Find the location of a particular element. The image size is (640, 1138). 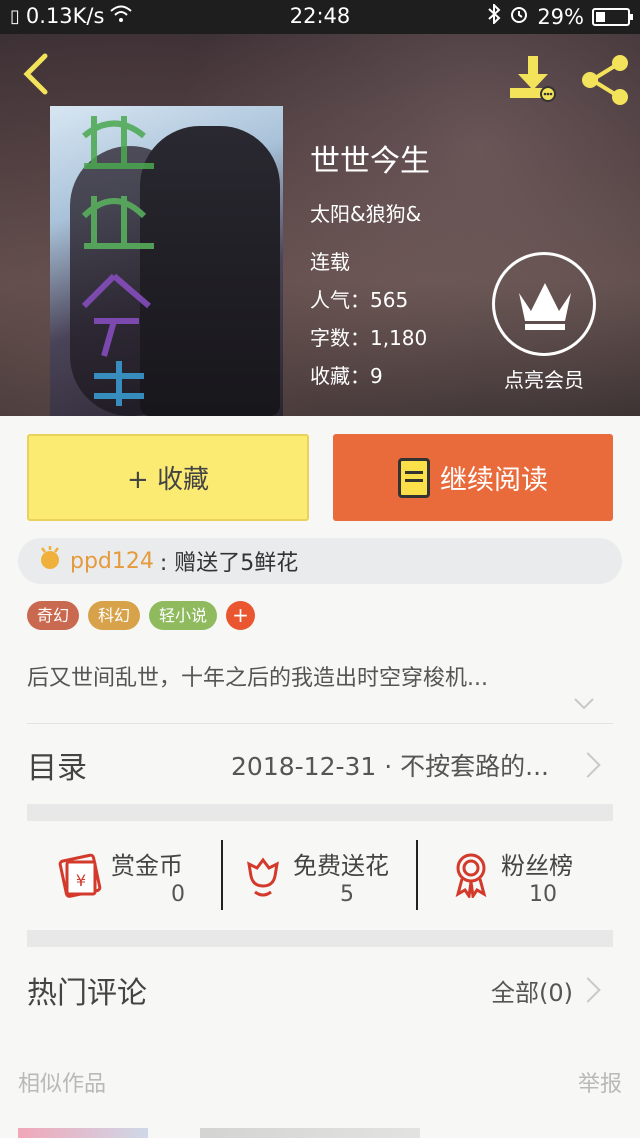

book-author: 太阳&狼狗& is located at coordinates (365, 212).